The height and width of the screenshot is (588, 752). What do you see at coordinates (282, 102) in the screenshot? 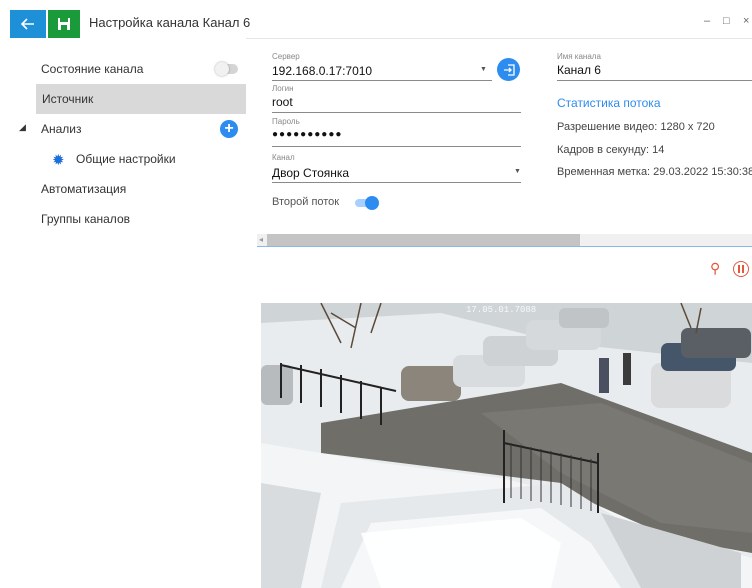
I see `login-field: root` at bounding box center [282, 102].